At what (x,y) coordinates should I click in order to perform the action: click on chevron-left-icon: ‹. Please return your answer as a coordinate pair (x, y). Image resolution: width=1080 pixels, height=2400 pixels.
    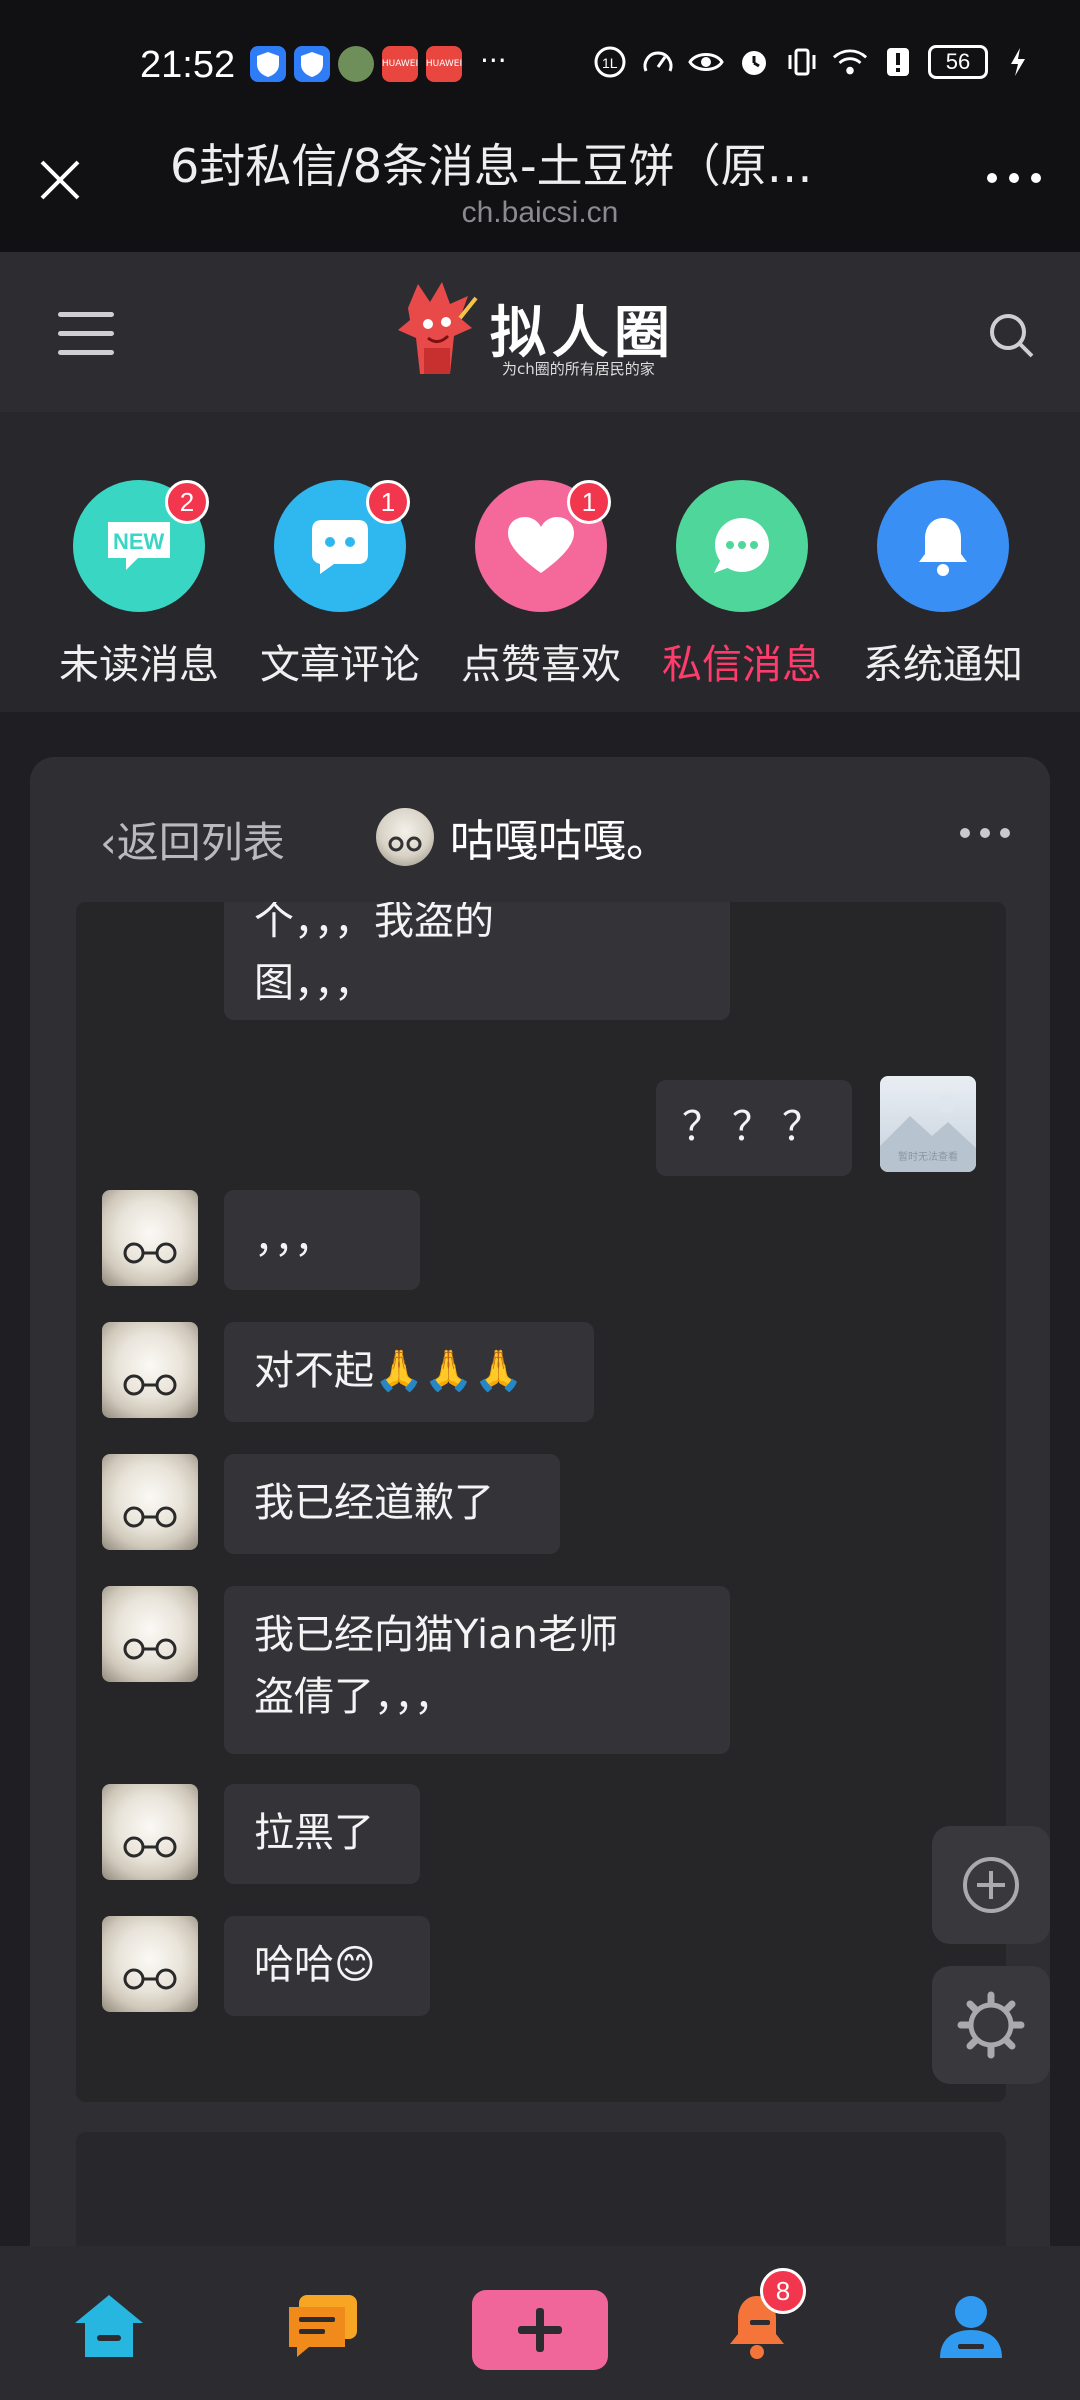
    Looking at the image, I should click on (108, 842).